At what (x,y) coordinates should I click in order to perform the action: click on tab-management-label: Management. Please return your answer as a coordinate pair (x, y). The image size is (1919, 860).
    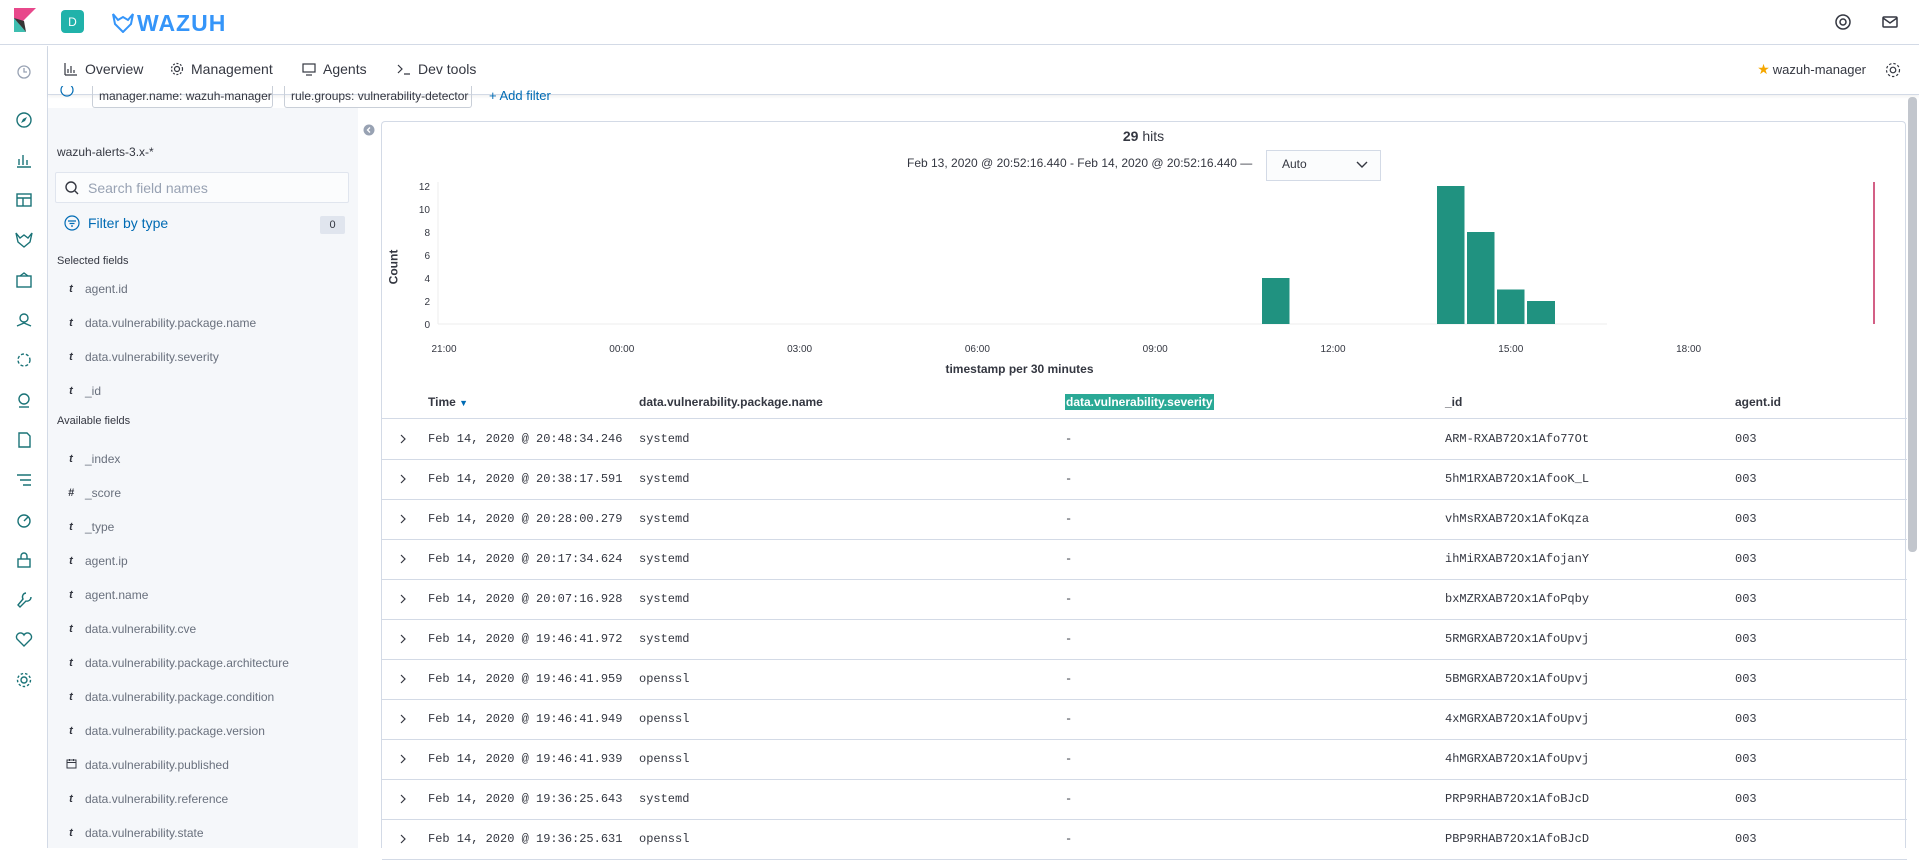
    Looking at the image, I should click on (232, 69).